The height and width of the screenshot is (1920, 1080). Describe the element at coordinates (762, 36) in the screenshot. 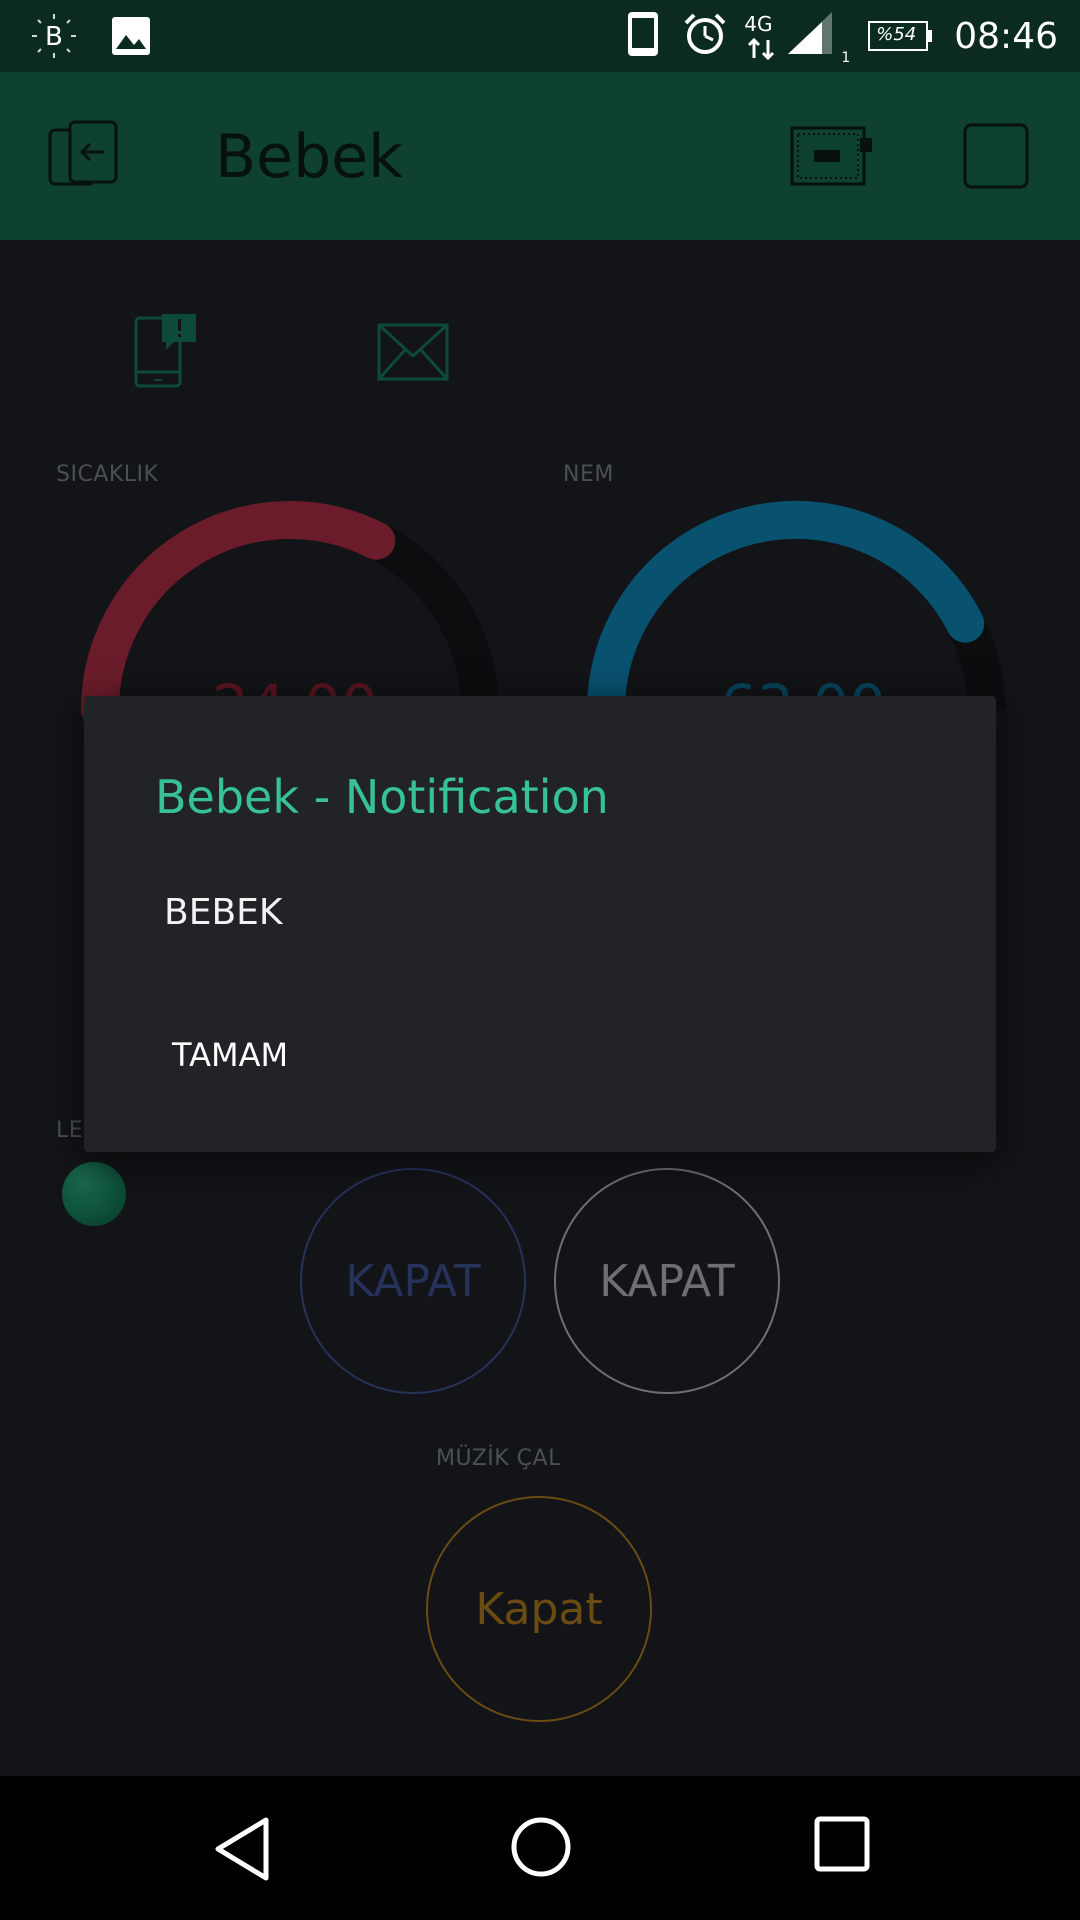

I see `network-4g-icon: 4G` at that location.